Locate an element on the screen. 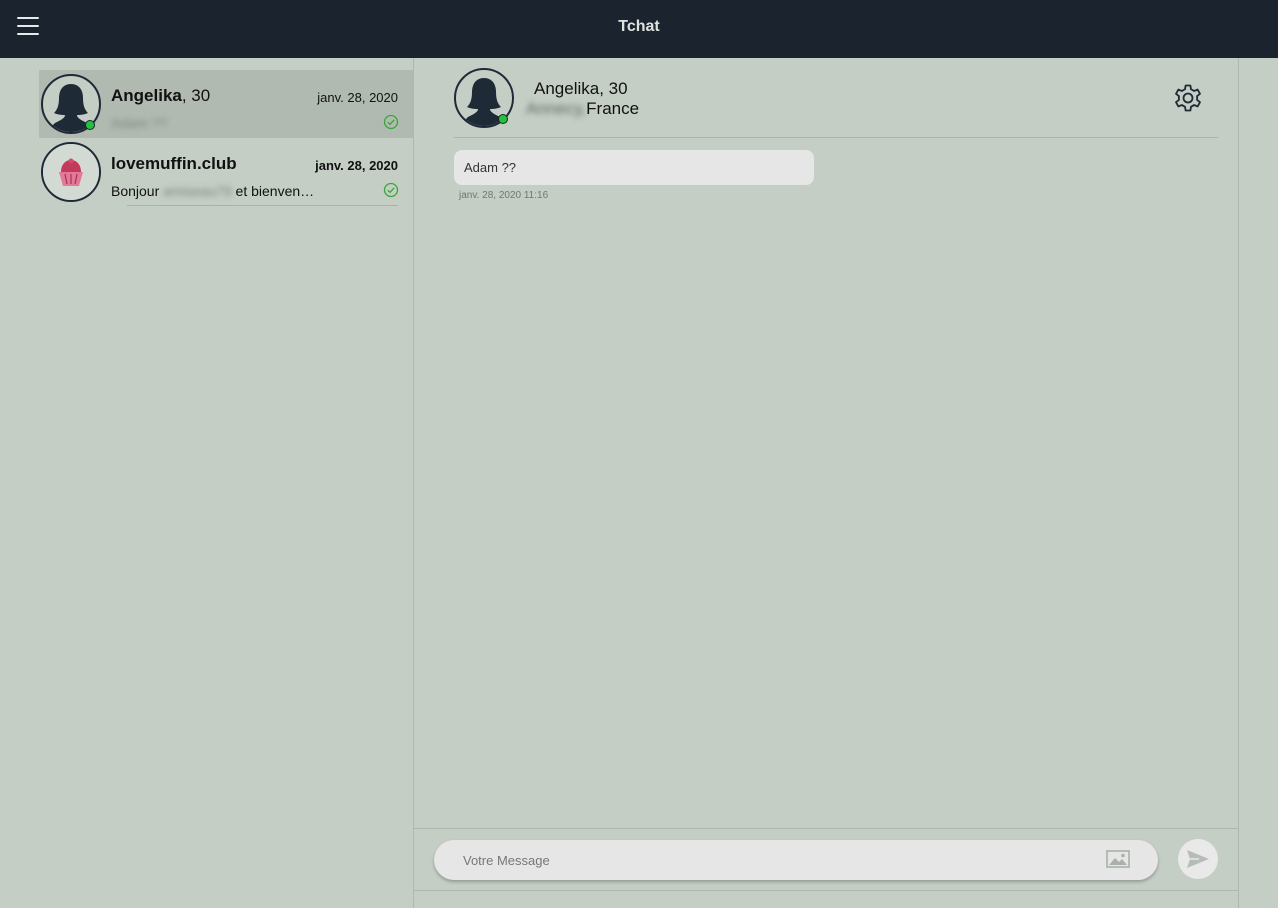 The width and height of the screenshot is (1278, 908). contact-name: Angelika, 30 is located at coordinates (581, 88).